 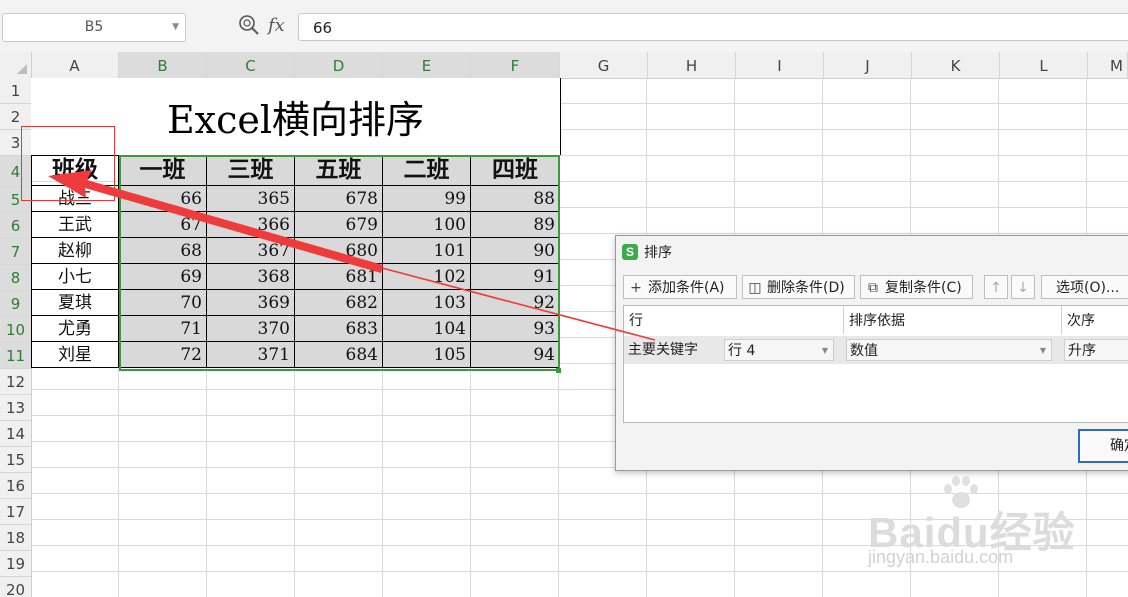 What do you see at coordinates (15, 252) in the screenshot?
I see `row-header-7: 7` at bounding box center [15, 252].